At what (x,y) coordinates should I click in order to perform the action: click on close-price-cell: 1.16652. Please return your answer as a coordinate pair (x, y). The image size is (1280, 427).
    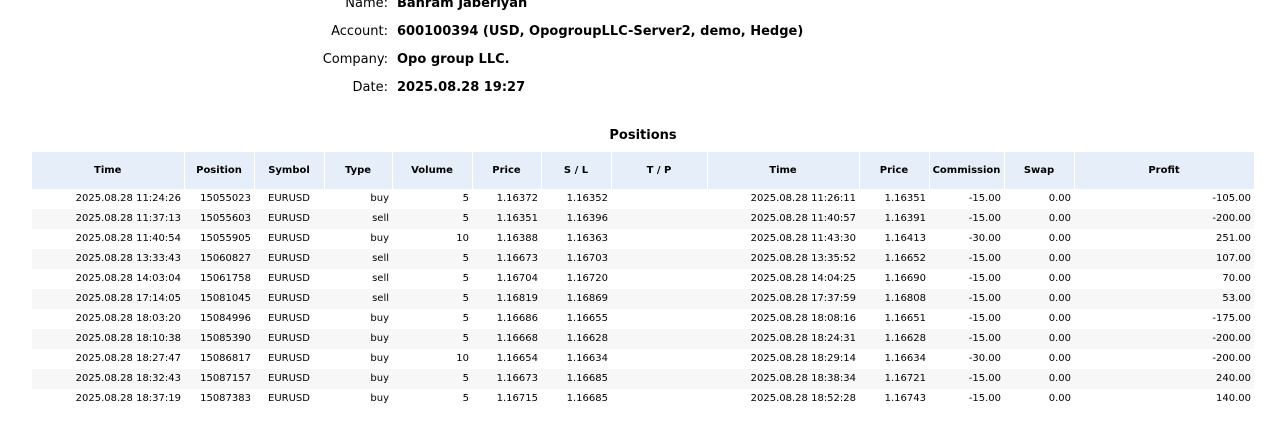
    Looking at the image, I should click on (894, 259).